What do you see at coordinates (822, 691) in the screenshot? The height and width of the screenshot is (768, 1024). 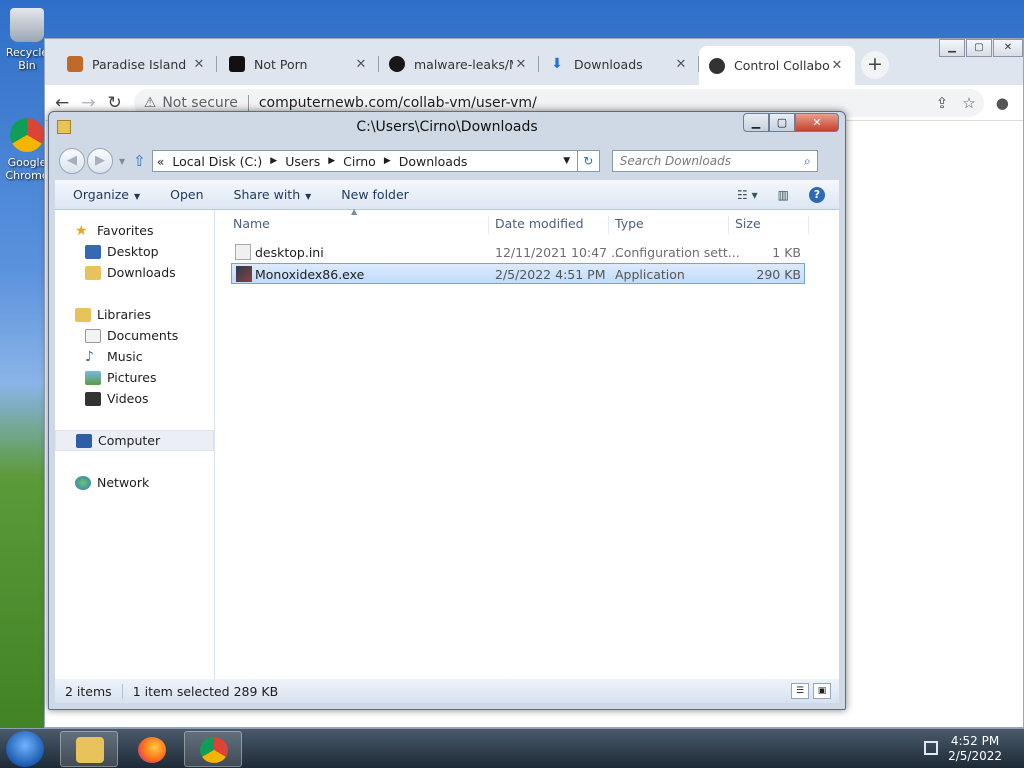 I see `large-icons-view-icon: ▣` at bounding box center [822, 691].